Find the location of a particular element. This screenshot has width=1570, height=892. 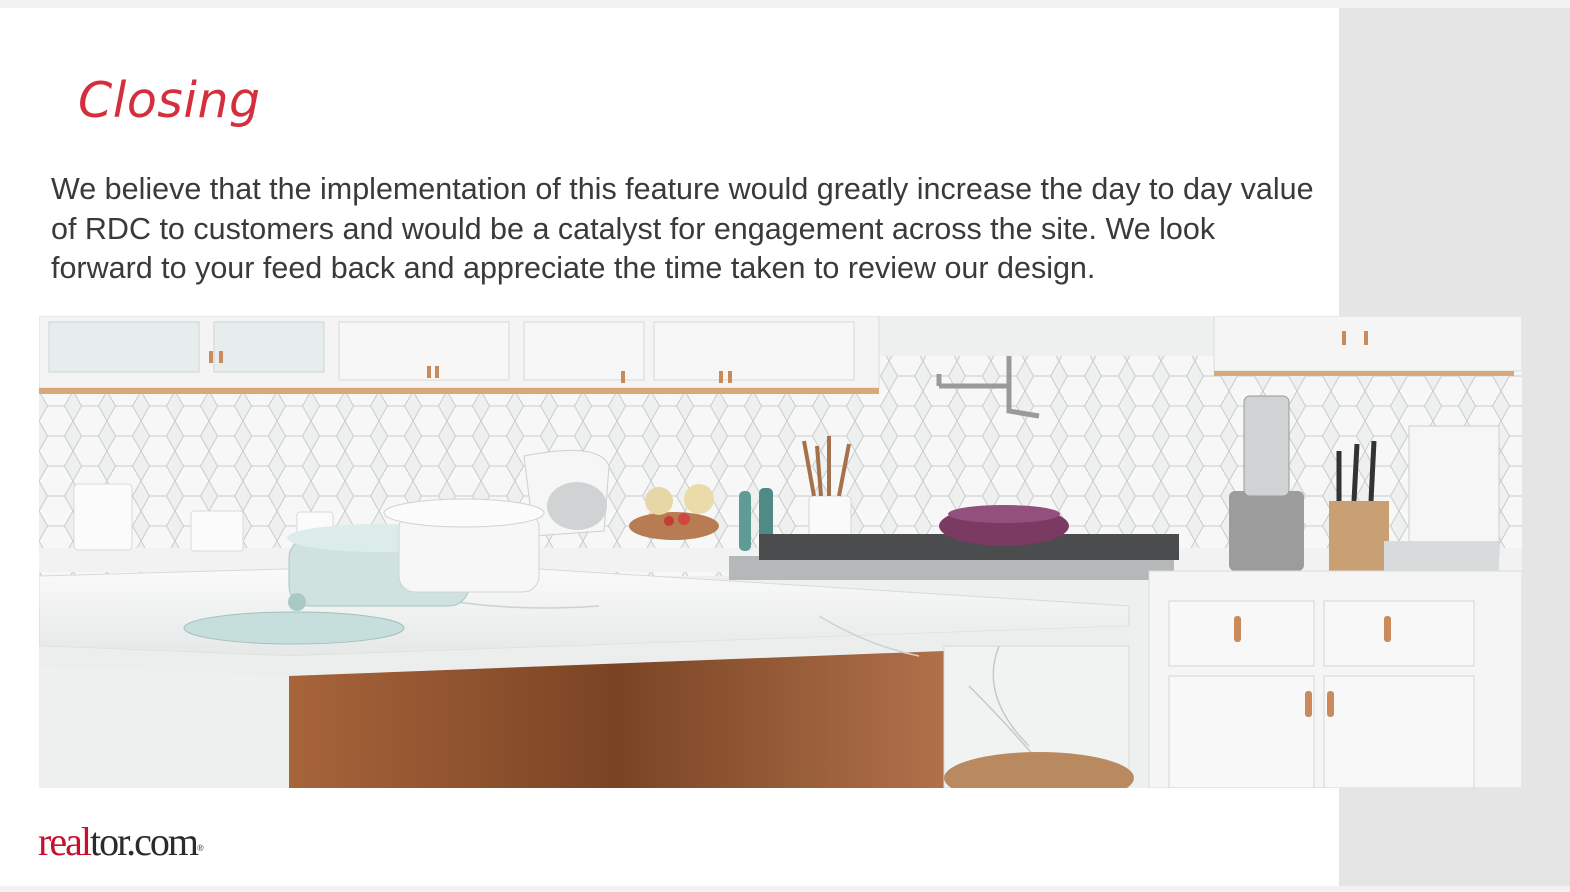

slide-title: Closing is located at coordinates (169, 100).